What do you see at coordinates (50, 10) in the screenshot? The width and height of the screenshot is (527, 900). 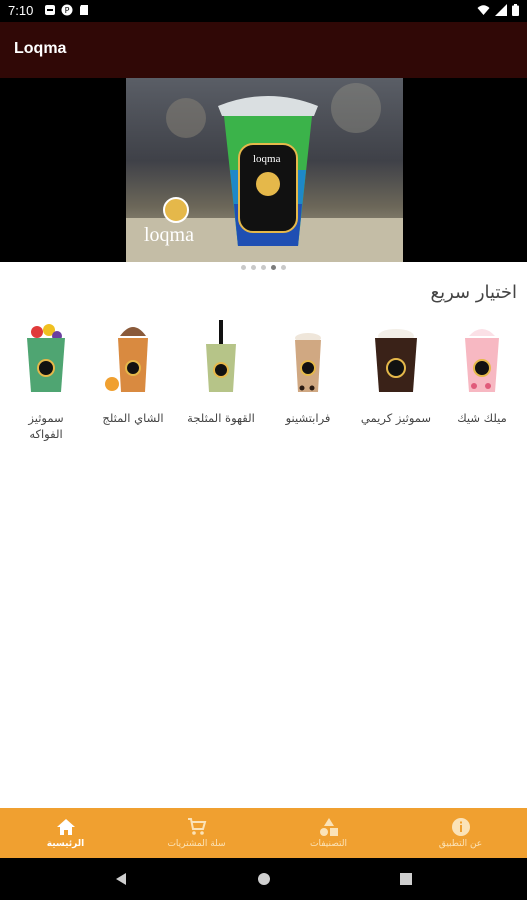 I see `notification-icon` at bounding box center [50, 10].